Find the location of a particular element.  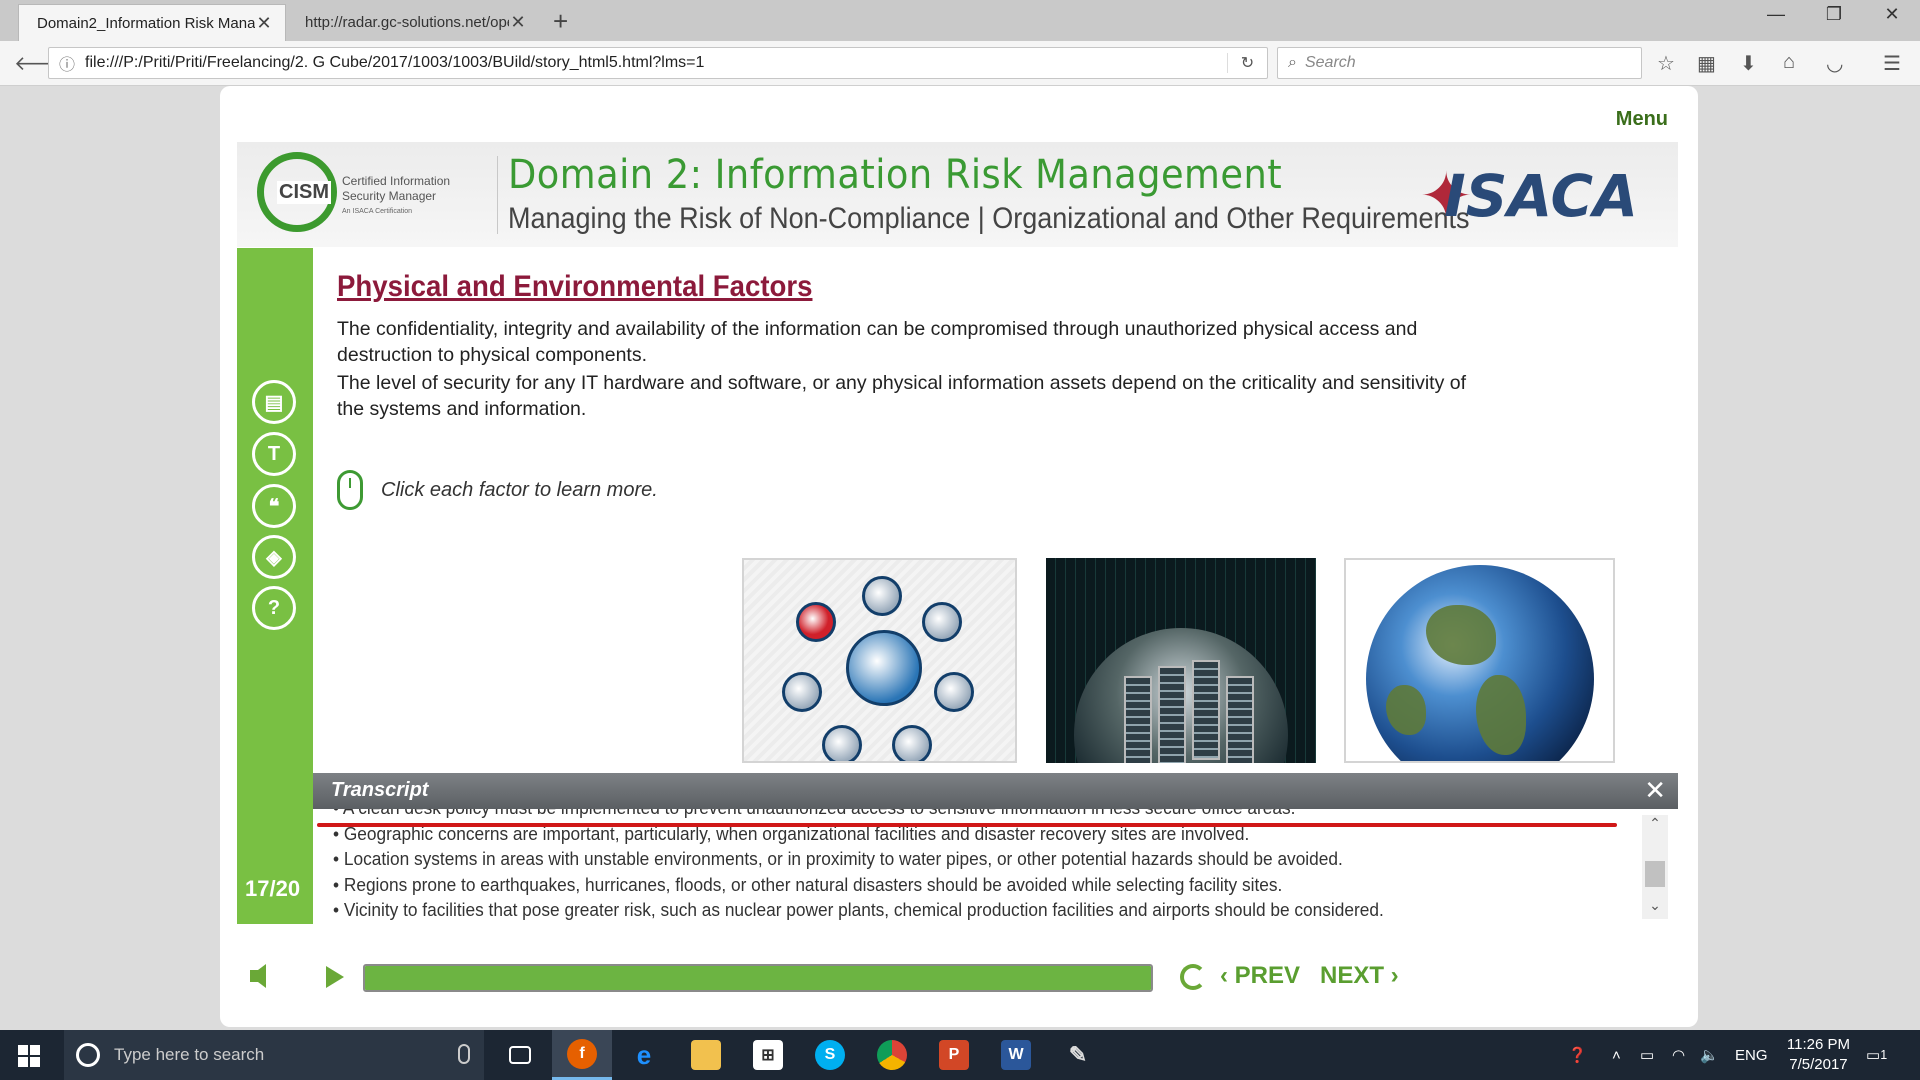

microphone-icon is located at coordinates (464, 1054).